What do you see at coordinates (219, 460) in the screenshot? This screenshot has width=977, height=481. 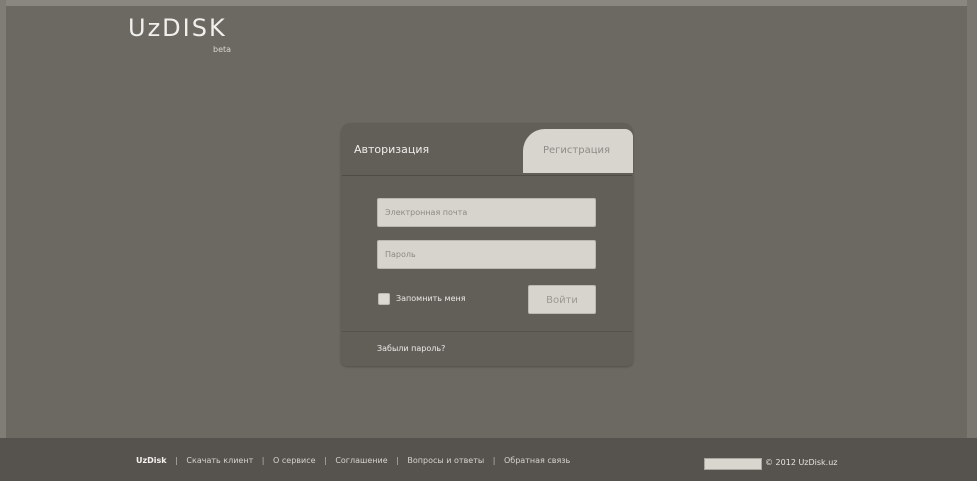 I see `footer-link-download: Скачать клиент` at bounding box center [219, 460].